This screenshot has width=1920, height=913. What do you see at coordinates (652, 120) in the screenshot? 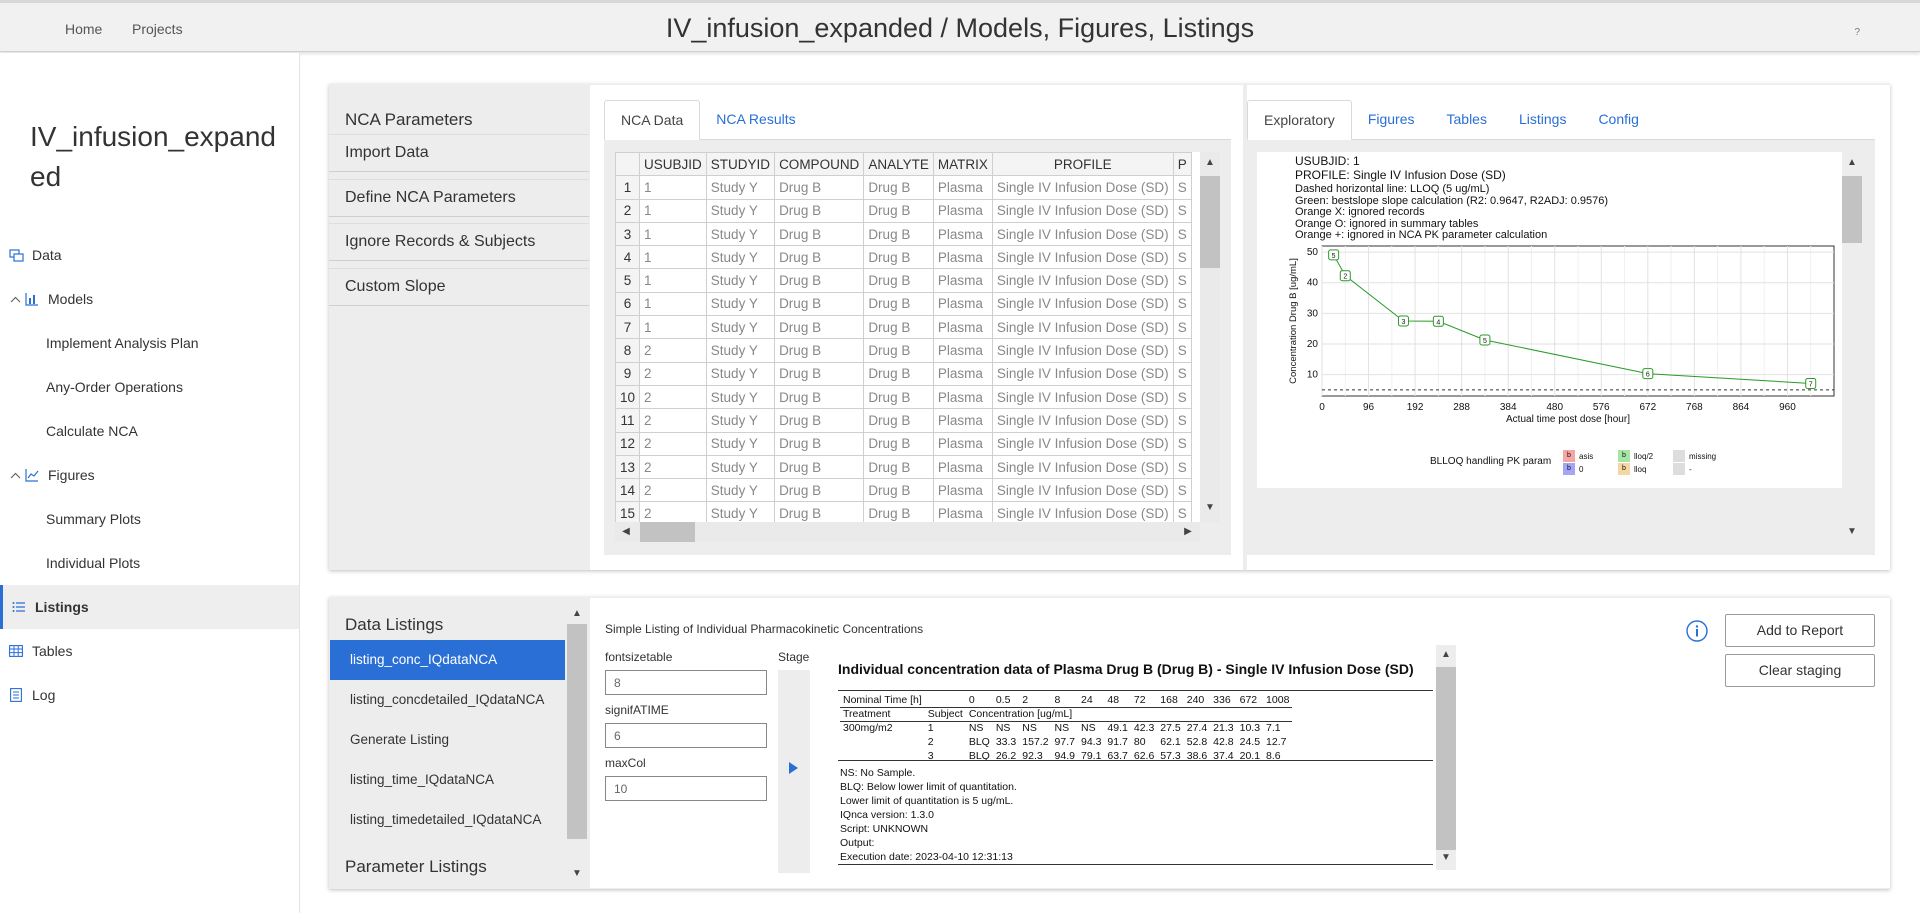
I see `tab-nca-data: NCA Data` at bounding box center [652, 120].